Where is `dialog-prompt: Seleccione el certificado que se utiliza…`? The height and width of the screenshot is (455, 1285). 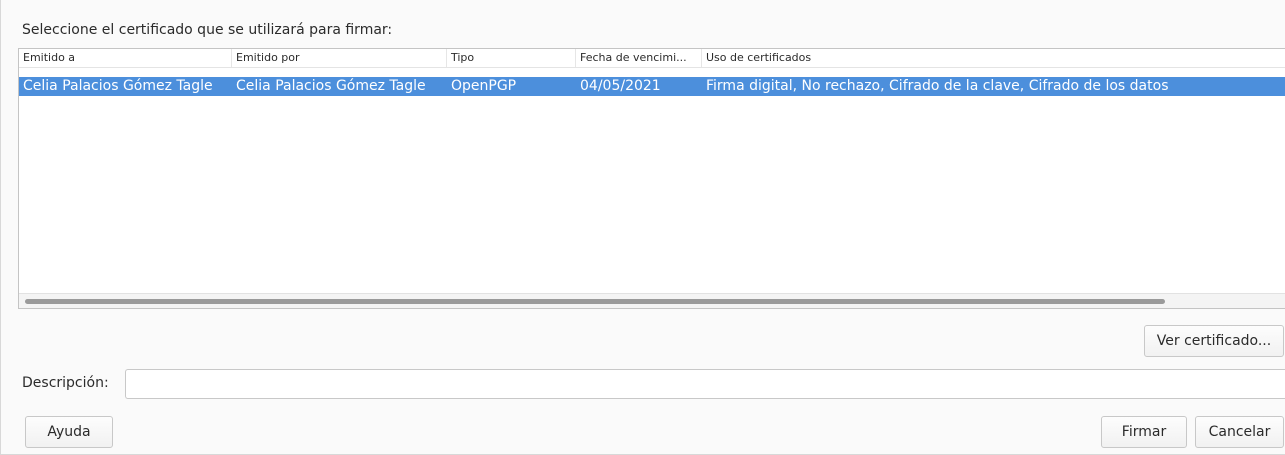
dialog-prompt: Seleccione el certificado que se utiliza… is located at coordinates (207, 30).